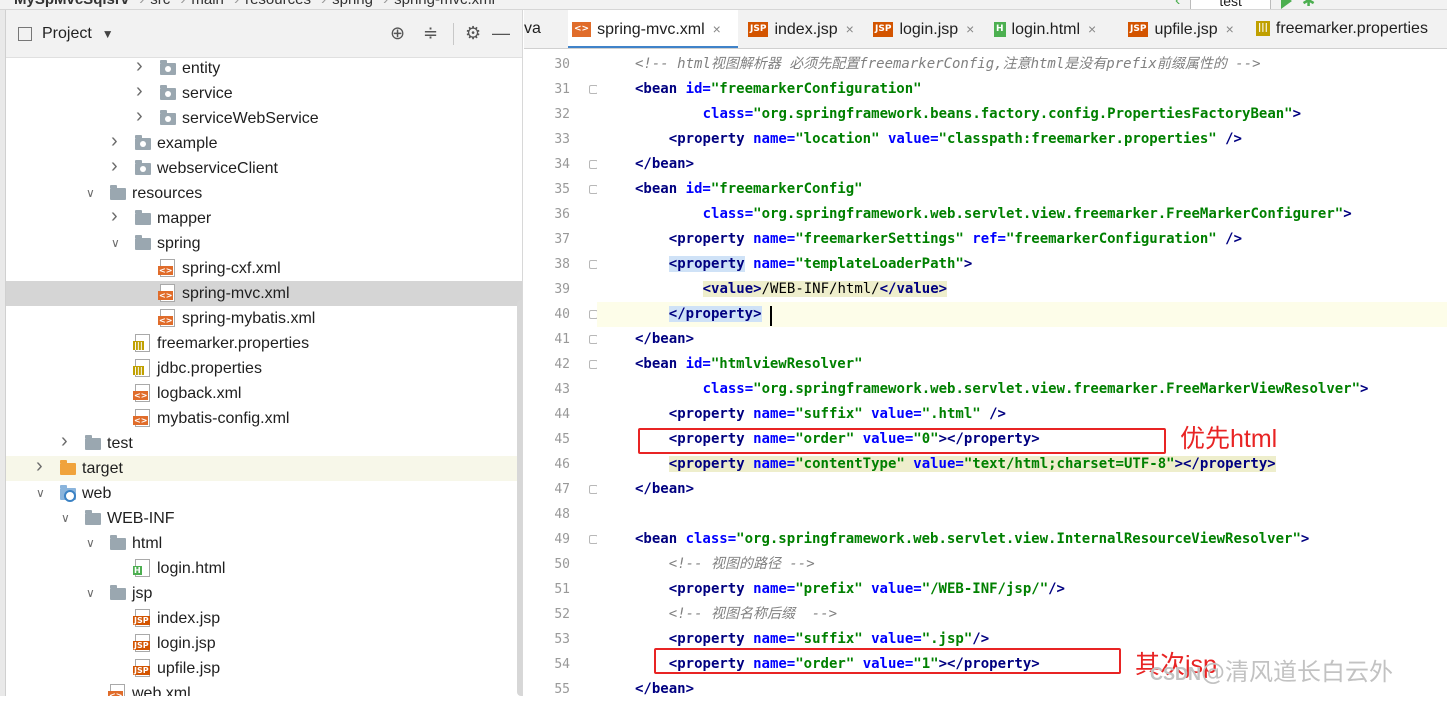 The image size is (1447, 702). I want to click on tree-item-resources: ∨ resources, so click(264, 193).